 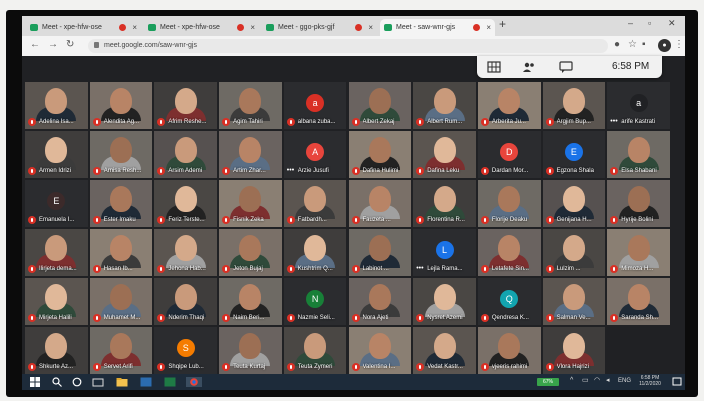 What do you see at coordinates (56, 154) in the screenshot?
I see `participant-tile: Armen Idrizi` at bounding box center [56, 154].